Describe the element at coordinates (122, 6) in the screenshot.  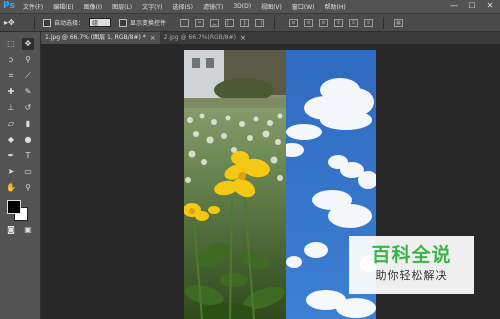
I see `menu-layer: 图层(L)` at that location.